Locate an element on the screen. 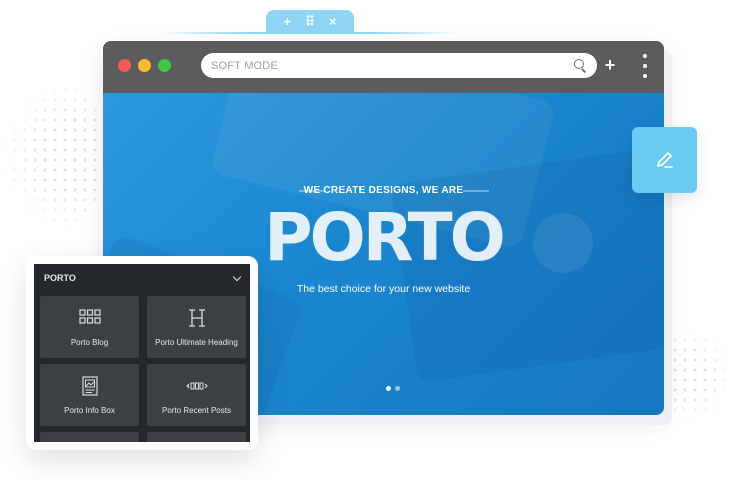  floating-tab-toolbar: + ⠿ × is located at coordinates (310, 21).